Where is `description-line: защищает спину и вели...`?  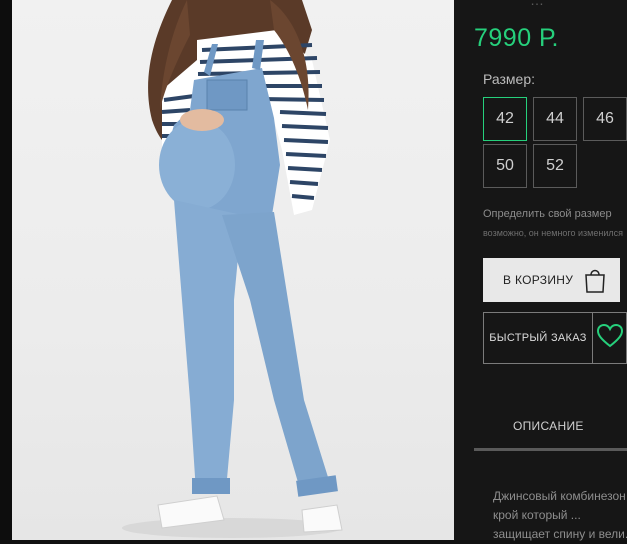
description-line: защищает спину и вели... is located at coordinates (560, 534).